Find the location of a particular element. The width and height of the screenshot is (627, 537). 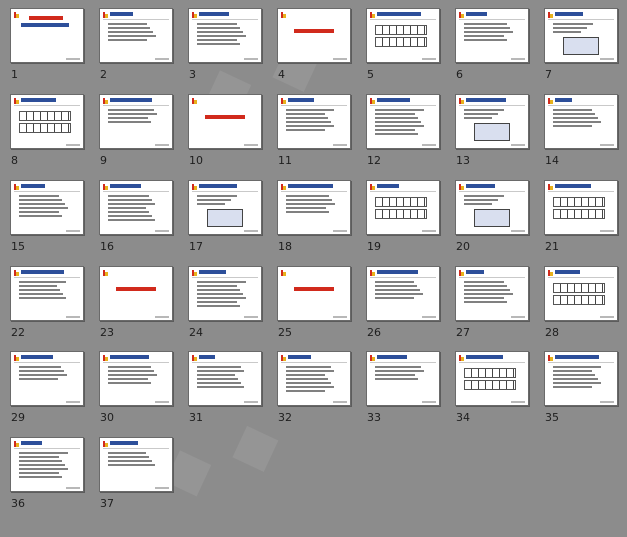

slide-thumbnail-21: 21 is located at coordinates (584, 216).